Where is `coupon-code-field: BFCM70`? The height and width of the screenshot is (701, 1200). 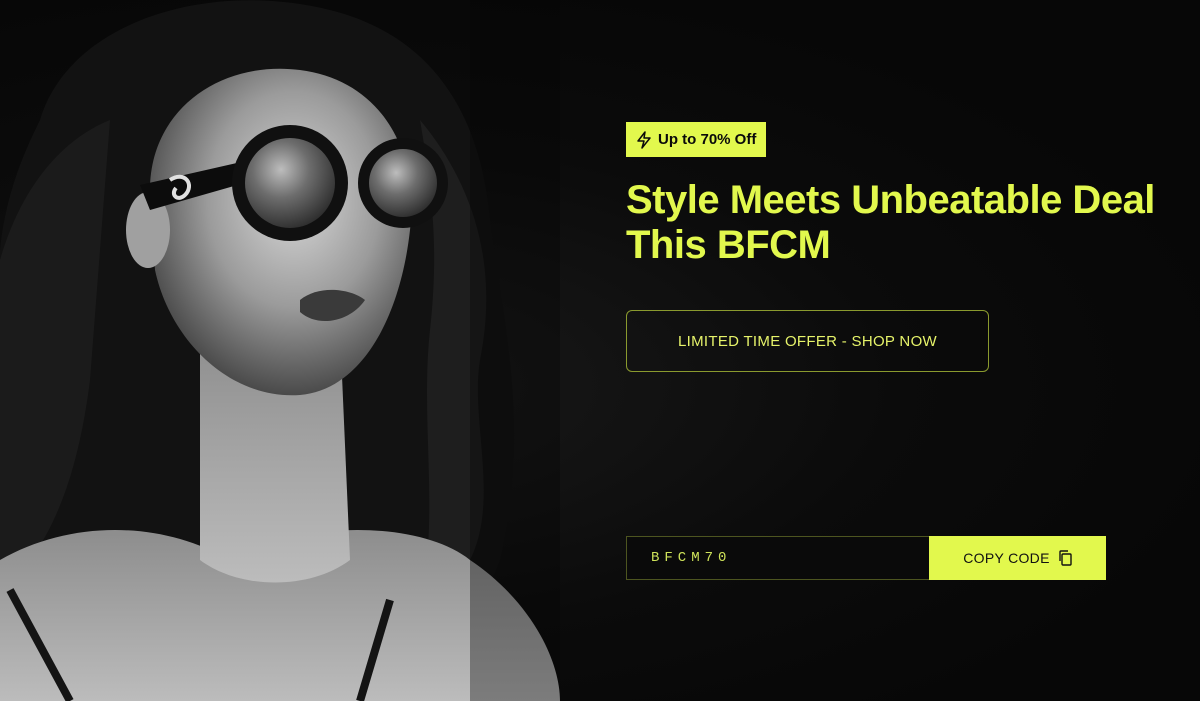
coupon-code-field: BFCM70 is located at coordinates (777, 558).